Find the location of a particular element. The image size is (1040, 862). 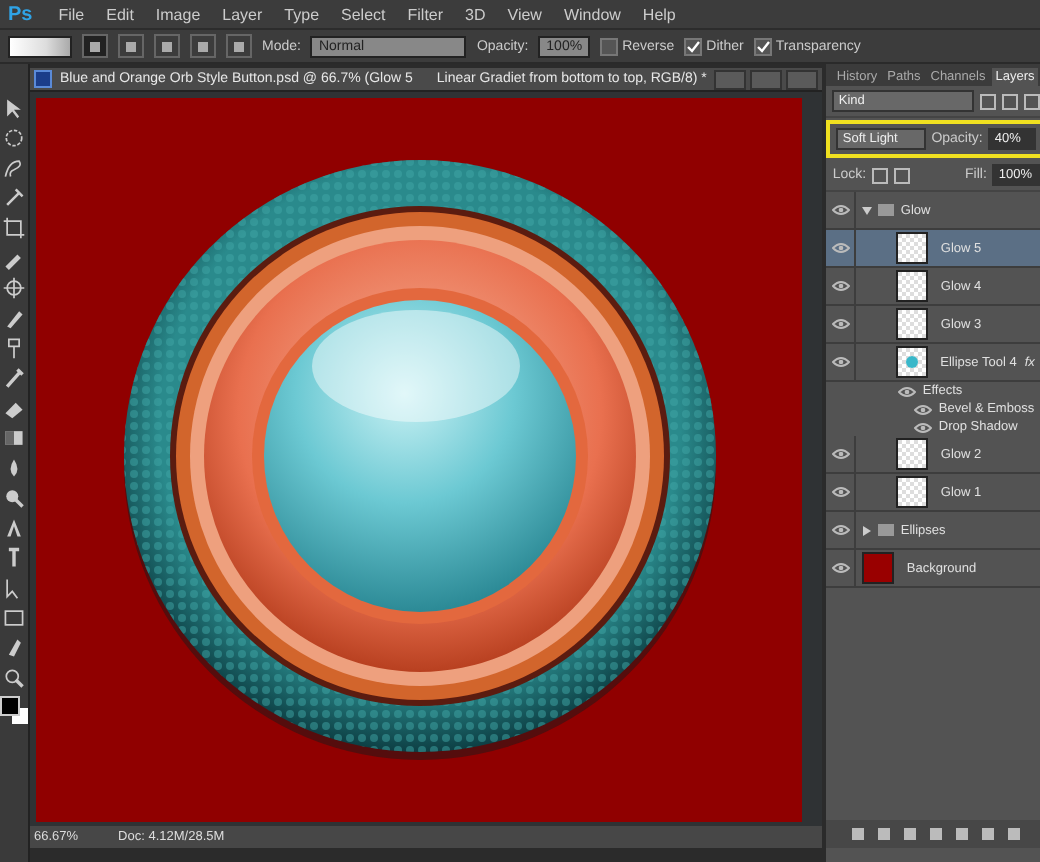

menu-item: View is located at coordinates (524, 14).